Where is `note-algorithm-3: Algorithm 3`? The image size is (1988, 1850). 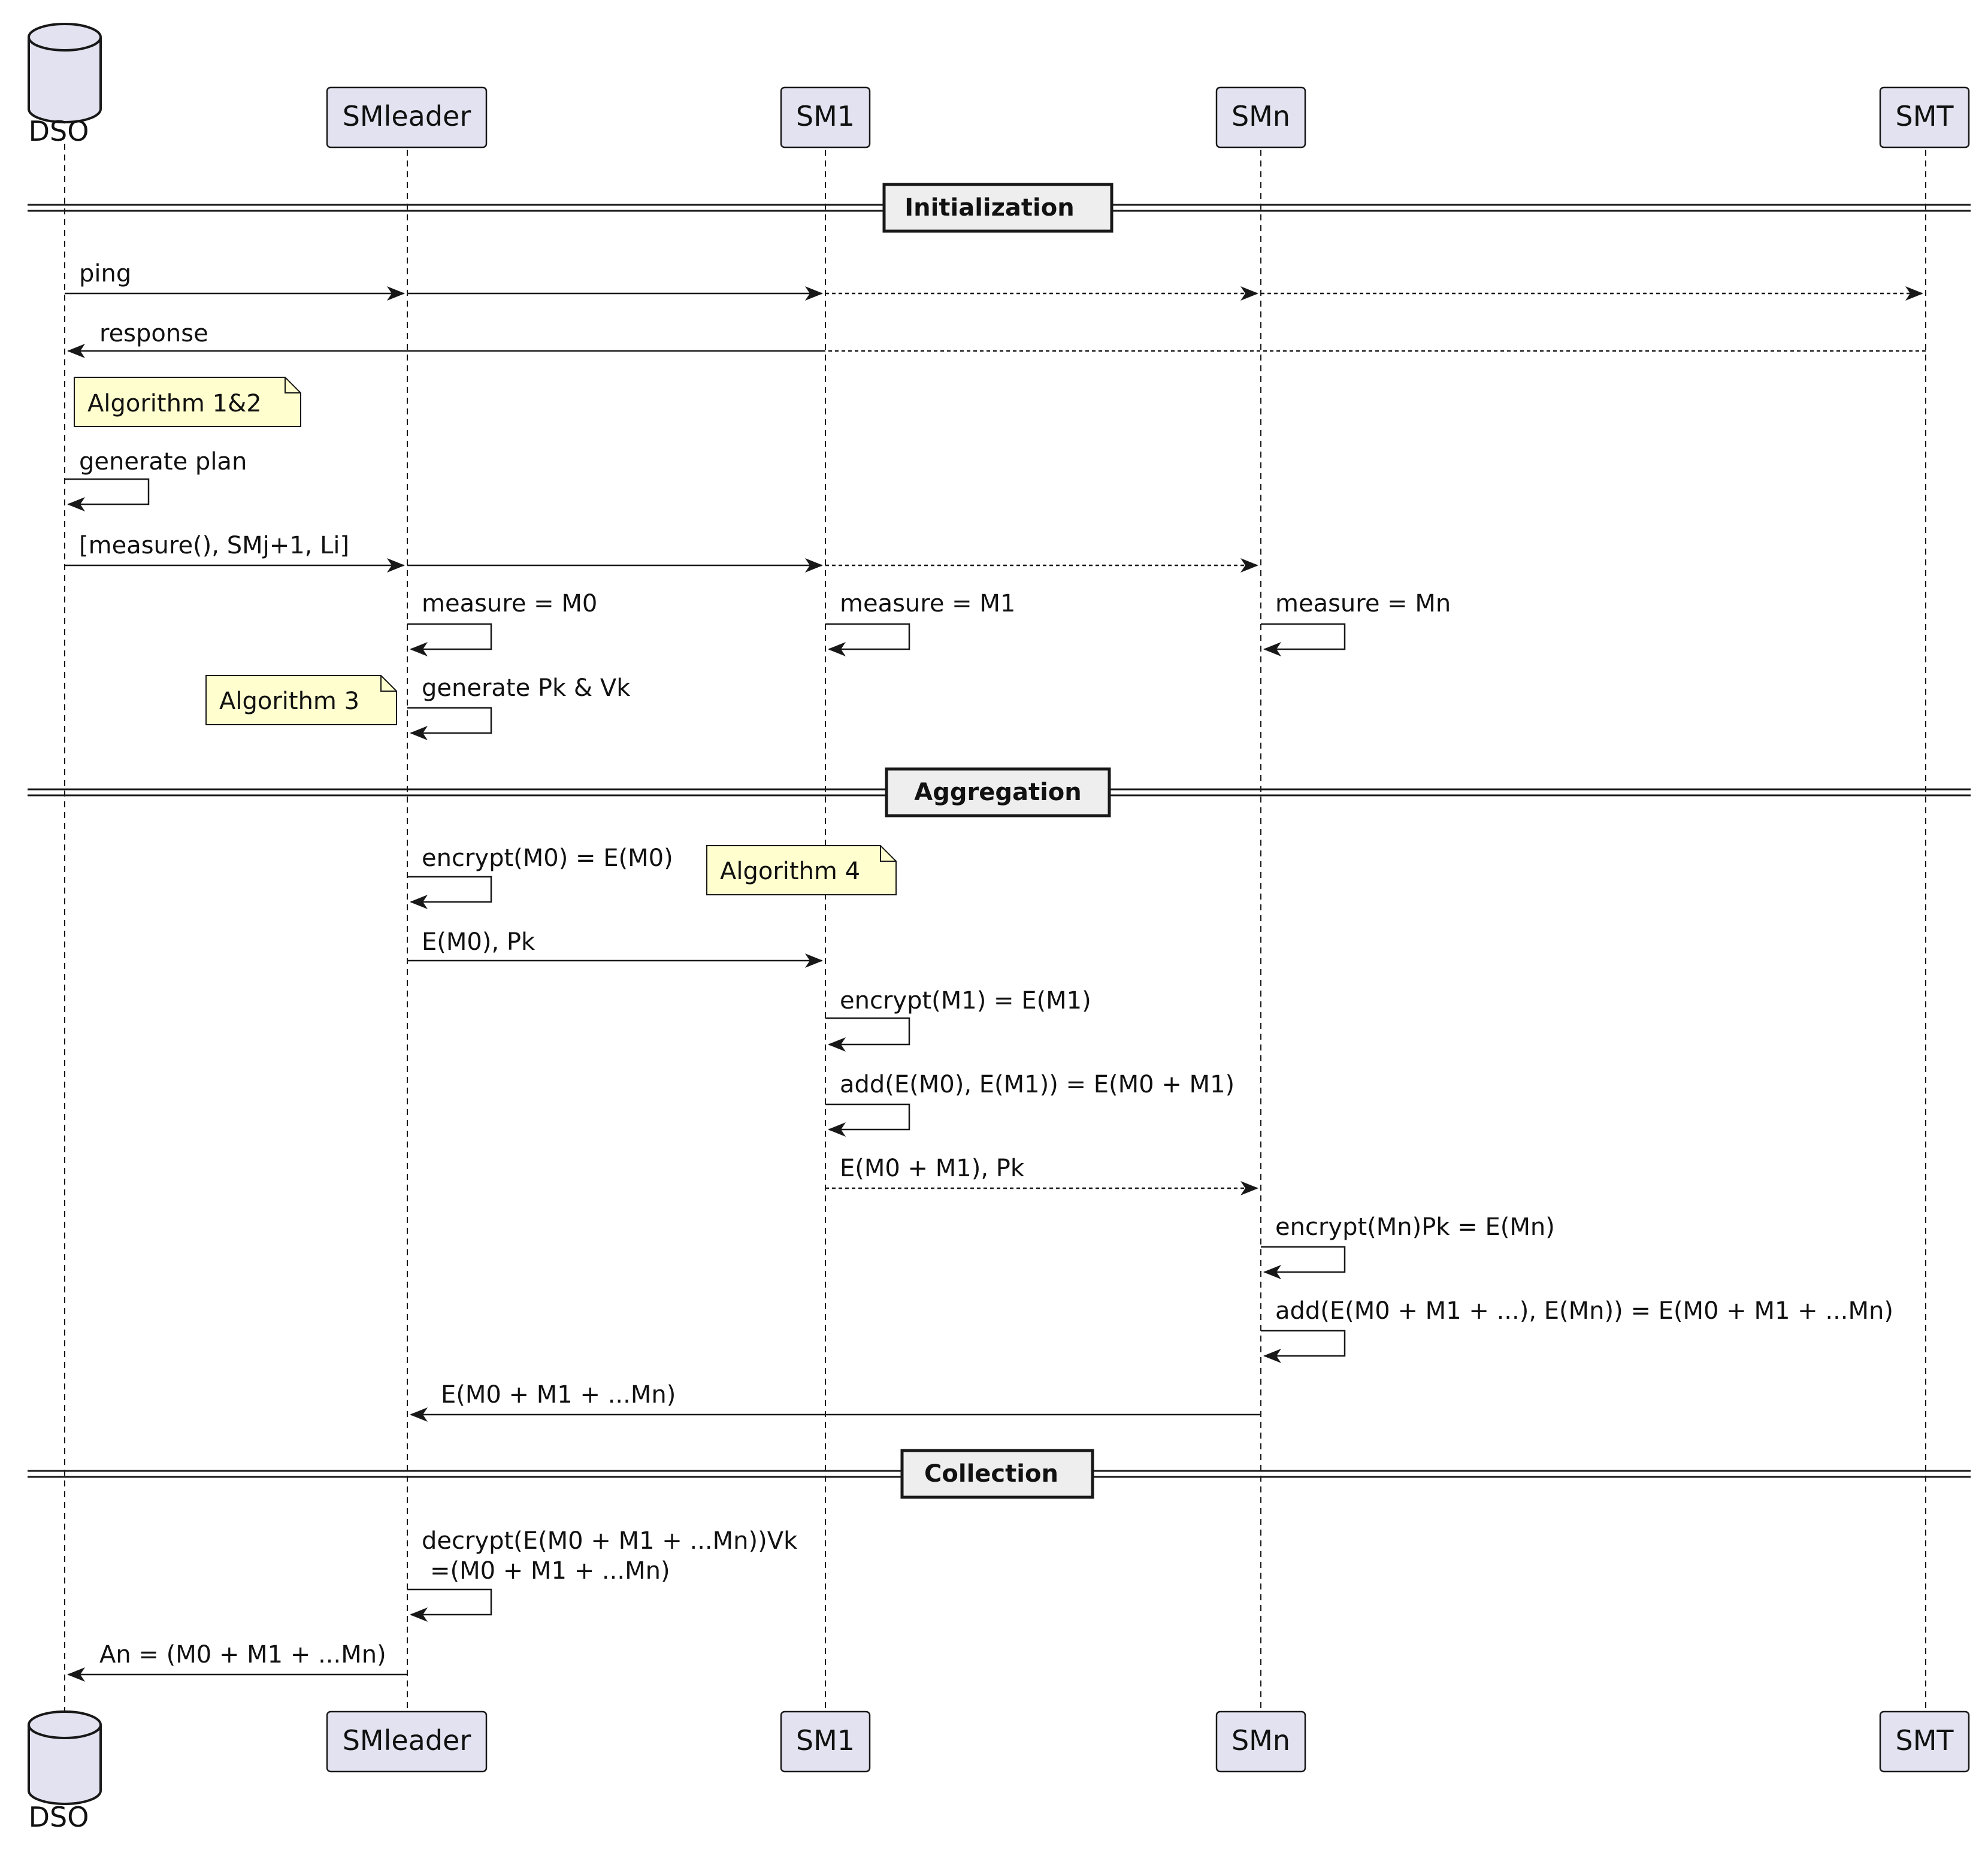
note-algorithm-3: Algorithm 3 is located at coordinates (301, 700).